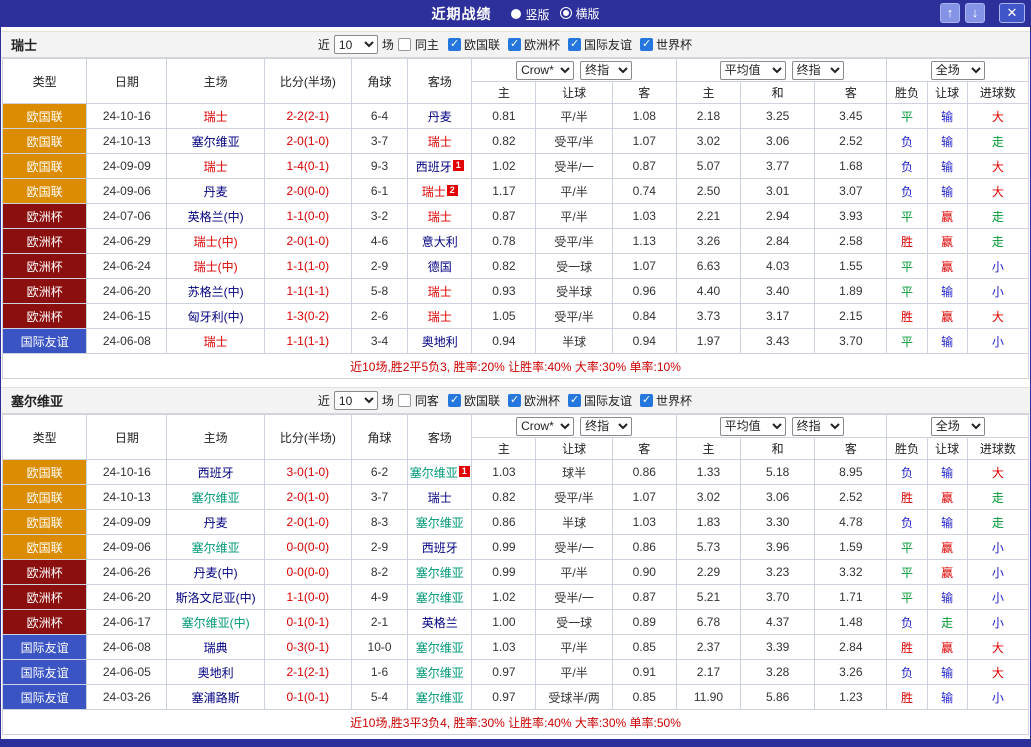 The image size is (1031, 747). Describe the element at coordinates (907, 622) in the screenshot. I see `outcome-result-cell: 负` at that location.